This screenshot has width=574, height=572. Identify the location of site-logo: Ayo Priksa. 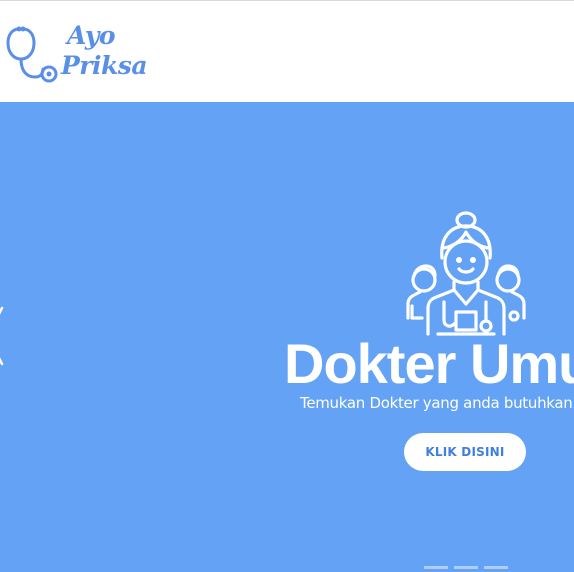
(76, 53).